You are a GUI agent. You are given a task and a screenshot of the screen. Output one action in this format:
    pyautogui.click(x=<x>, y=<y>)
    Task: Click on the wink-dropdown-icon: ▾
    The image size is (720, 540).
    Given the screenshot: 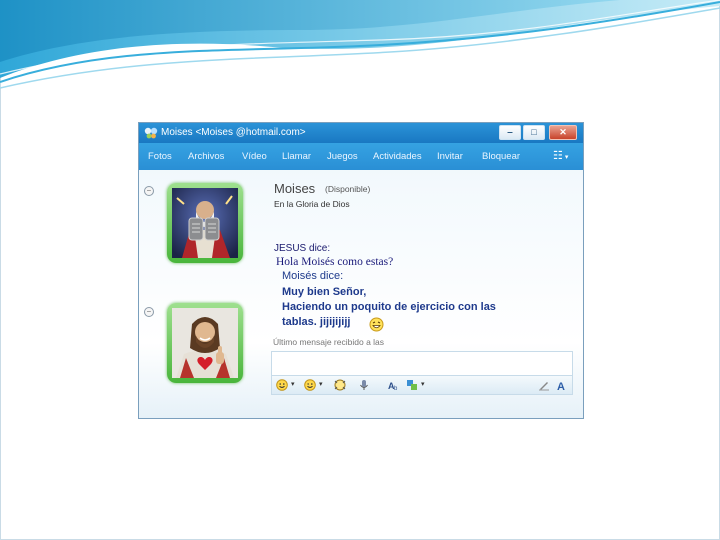 What is the action you would take?
    pyautogui.click(x=321, y=384)
    